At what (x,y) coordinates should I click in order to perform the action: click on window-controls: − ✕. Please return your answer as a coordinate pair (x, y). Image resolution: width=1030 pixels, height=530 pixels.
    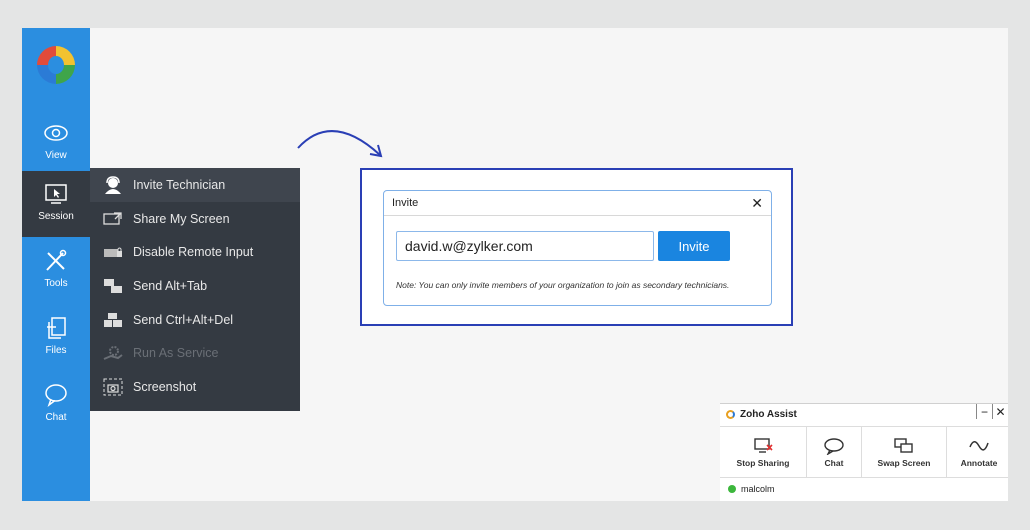
    Looking at the image, I should click on (992, 411).